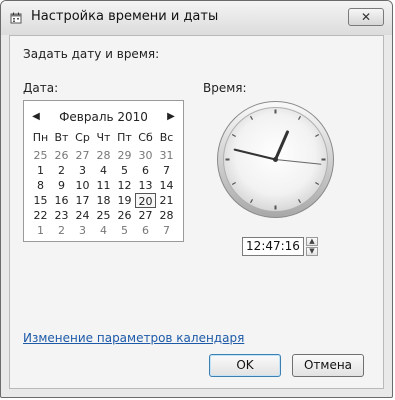  I want to click on calendar-day: 29, so click(124, 155).